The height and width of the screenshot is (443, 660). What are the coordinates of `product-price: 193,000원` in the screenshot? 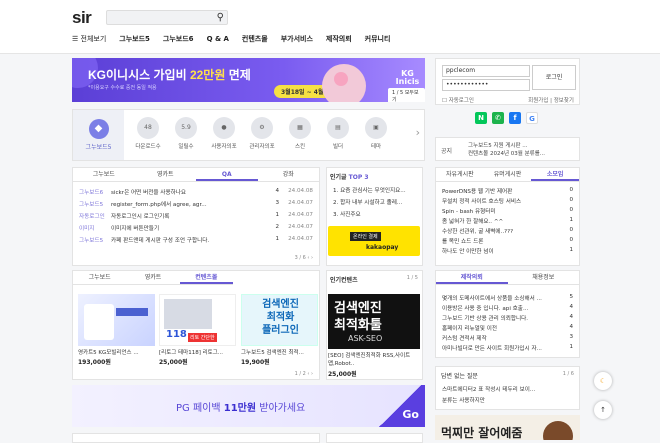 It's located at (94, 362).